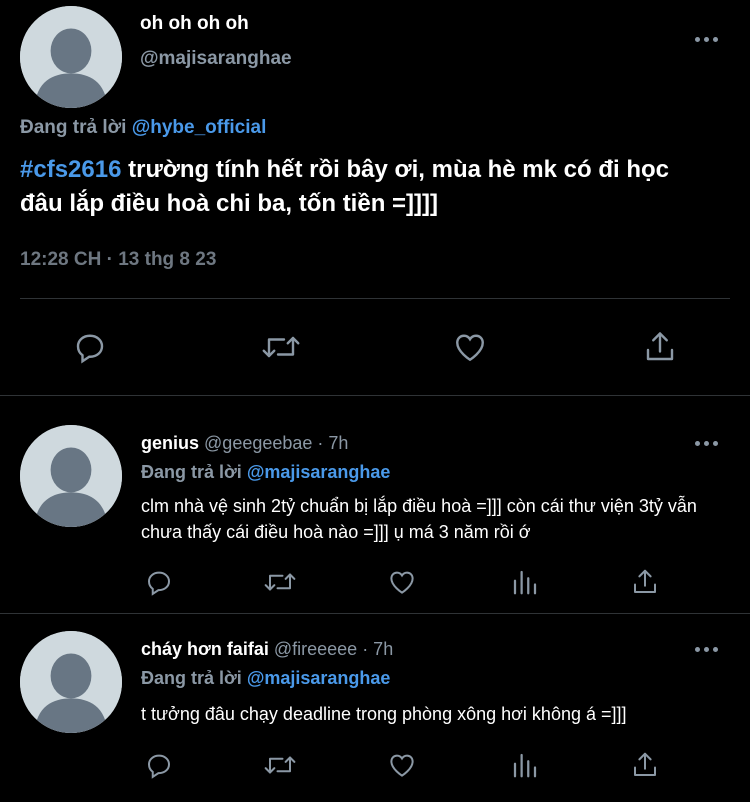 The height and width of the screenshot is (802, 750). I want to click on display-name: genius, so click(170, 443).